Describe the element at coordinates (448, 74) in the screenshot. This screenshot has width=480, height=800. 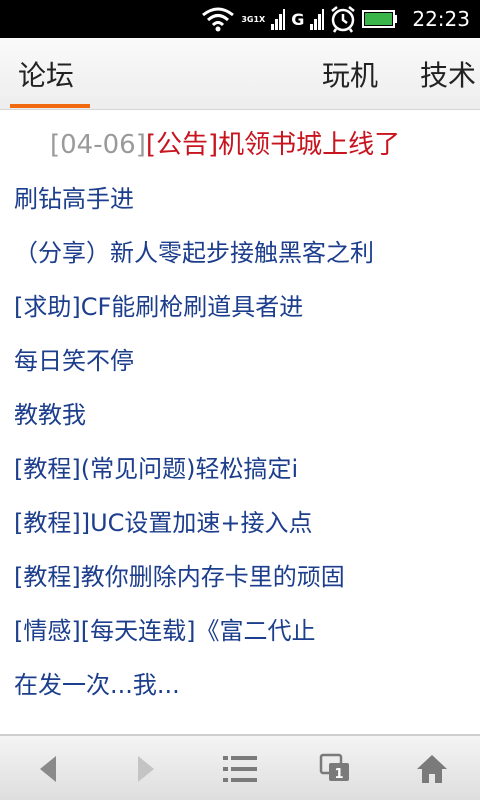
I see `tab-tech: 技术` at that location.